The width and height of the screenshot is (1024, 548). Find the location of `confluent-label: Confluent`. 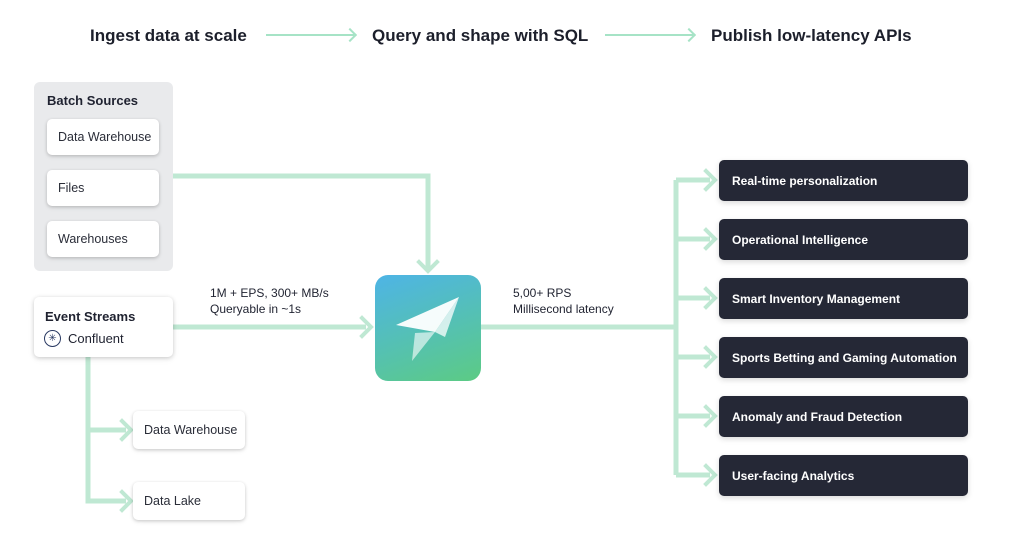

confluent-label: Confluent is located at coordinates (96, 338).